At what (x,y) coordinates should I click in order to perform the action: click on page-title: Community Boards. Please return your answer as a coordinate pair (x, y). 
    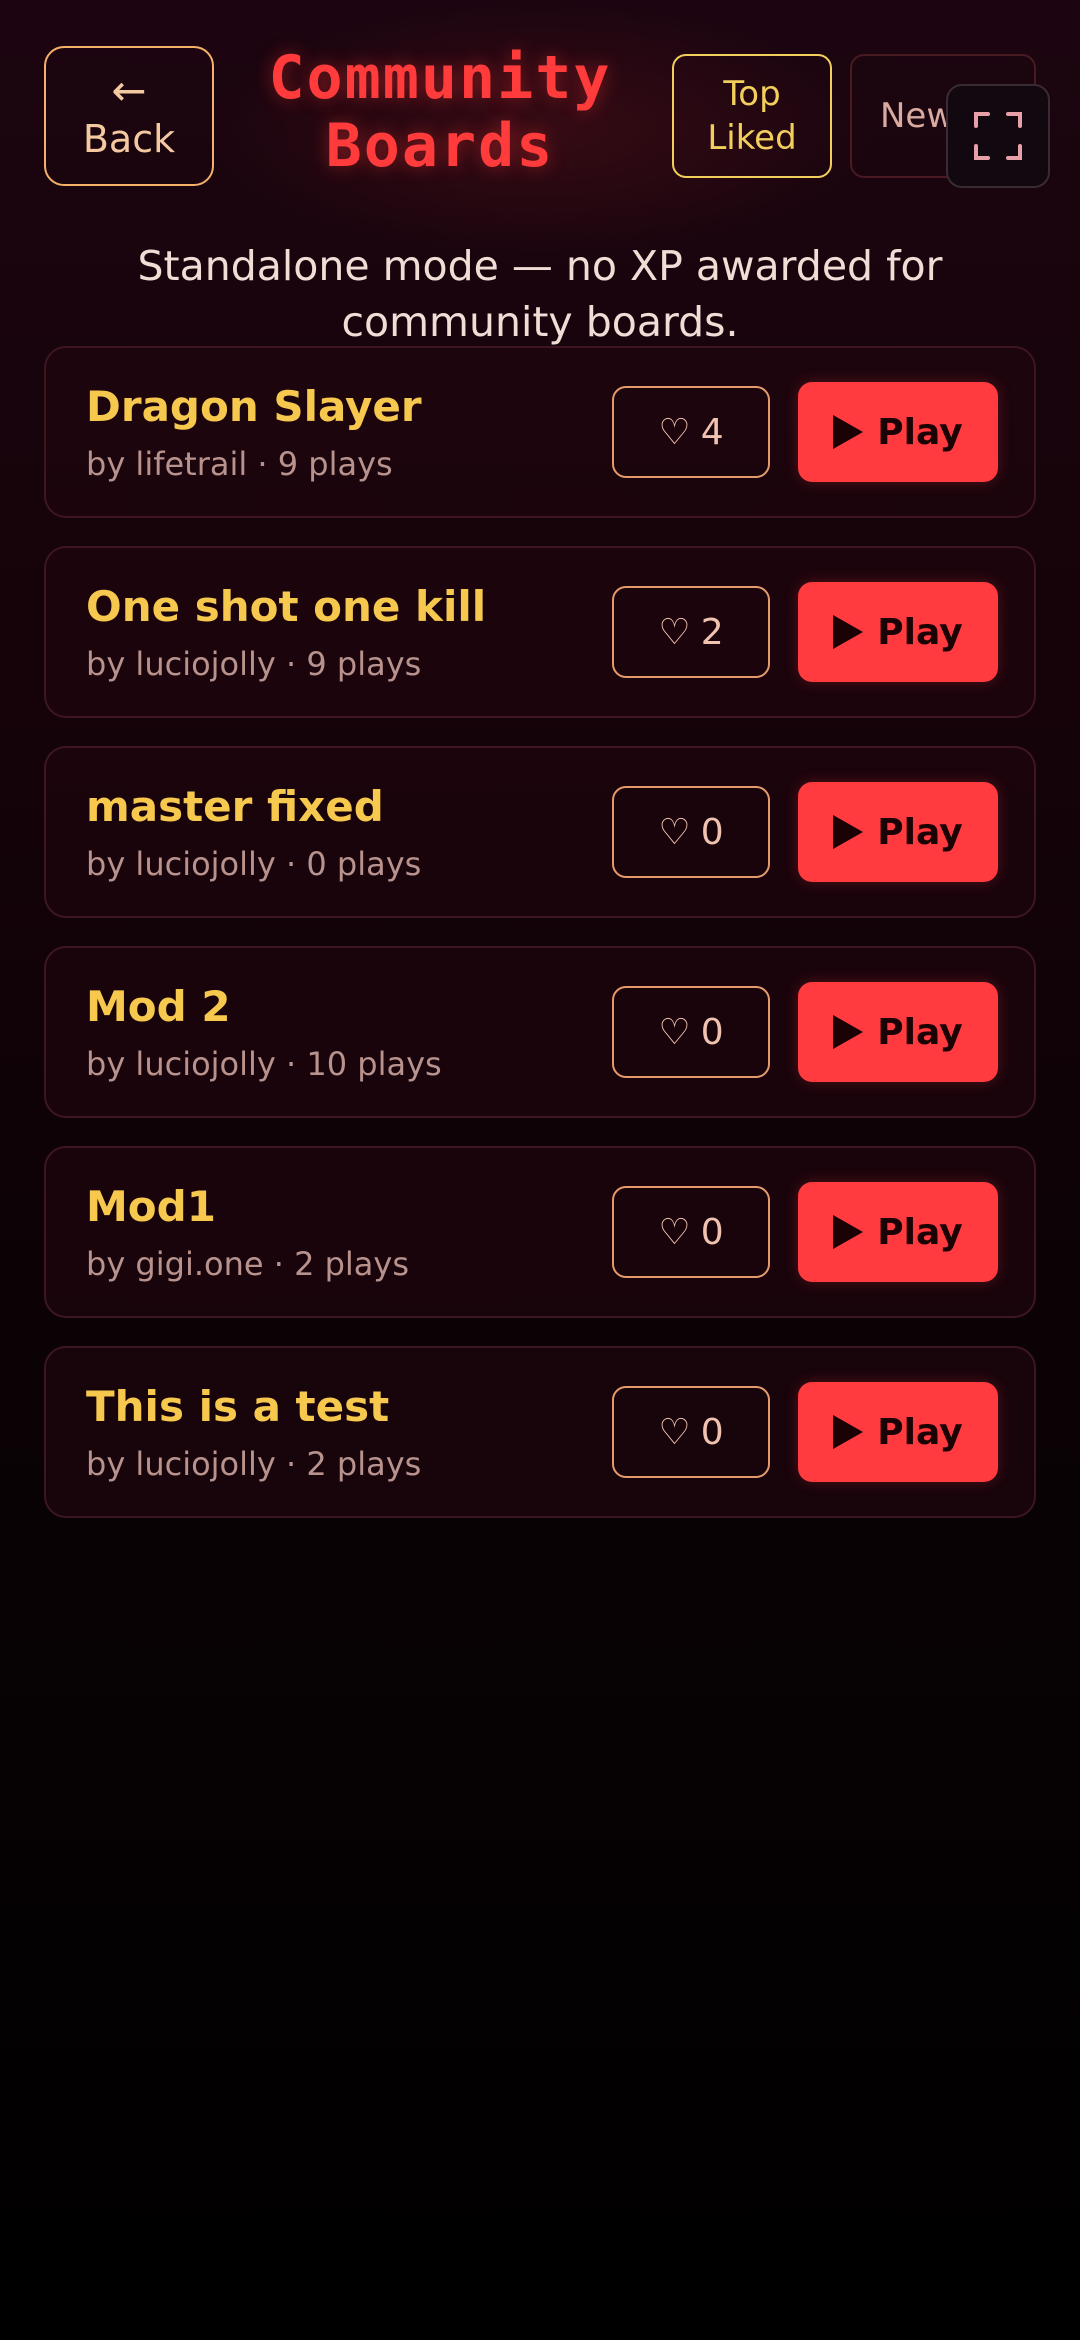
    Looking at the image, I should click on (440, 112).